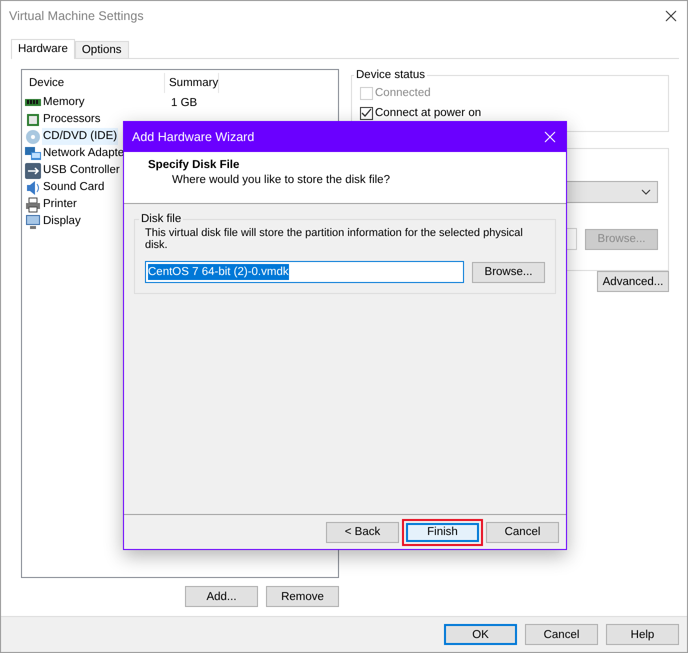 The width and height of the screenshot is (688, 653). What do you see at coordinates (33, 188) in the screenshot?
I see `speaker-icon` at bounding box center [33, 188].